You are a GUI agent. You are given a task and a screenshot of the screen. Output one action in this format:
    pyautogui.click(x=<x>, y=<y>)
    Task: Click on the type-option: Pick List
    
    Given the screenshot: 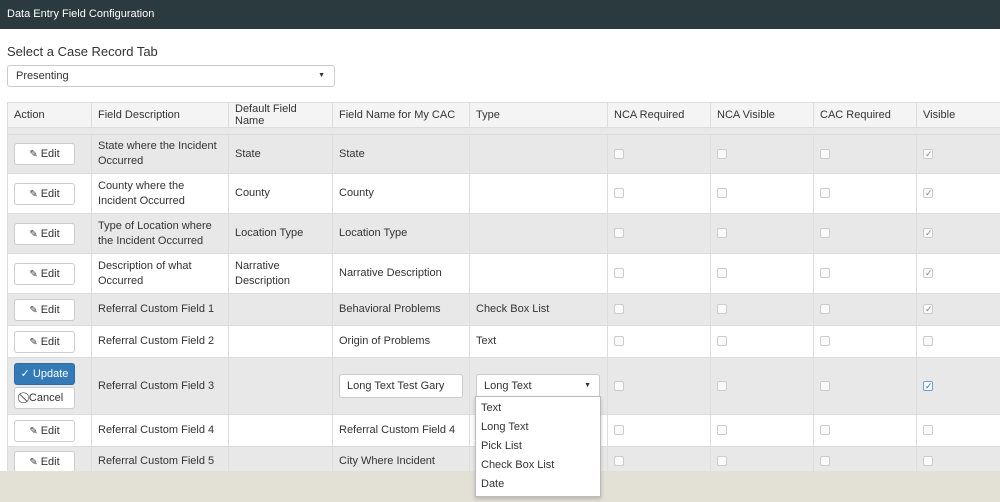 What is the action you would take?
    pyautogui.click(x=538, y=446)
    